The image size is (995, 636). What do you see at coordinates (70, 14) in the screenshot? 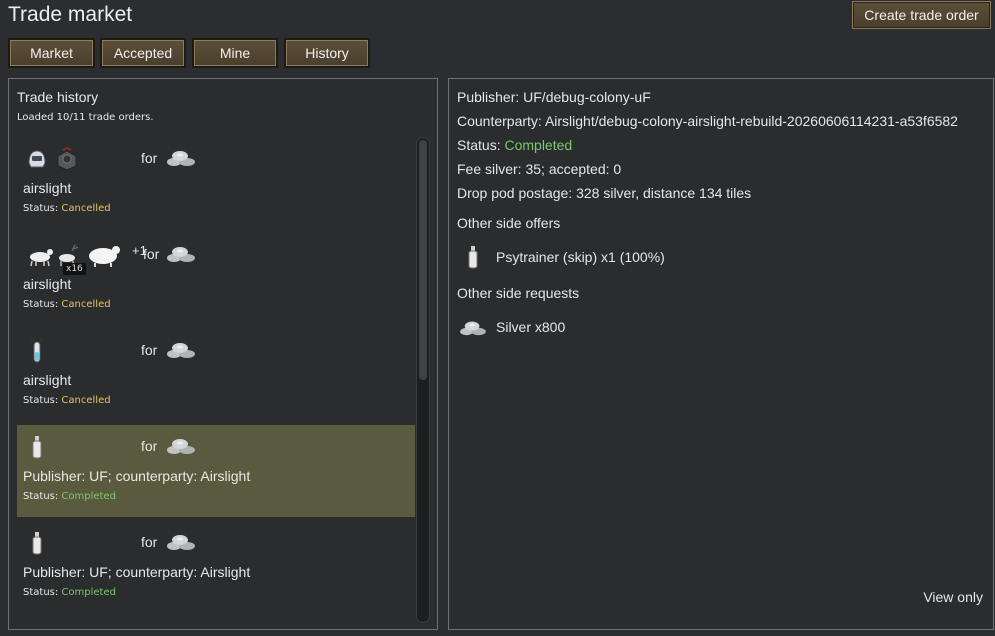
I see `window-title: Trade market` at bounding box center [70, 14].